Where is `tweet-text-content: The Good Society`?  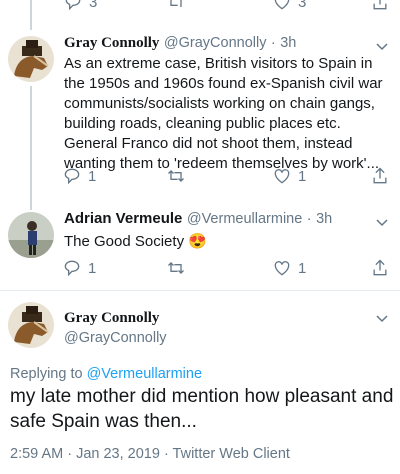 tweet-text-content: The Good Society is located at coordinates (124, 241).